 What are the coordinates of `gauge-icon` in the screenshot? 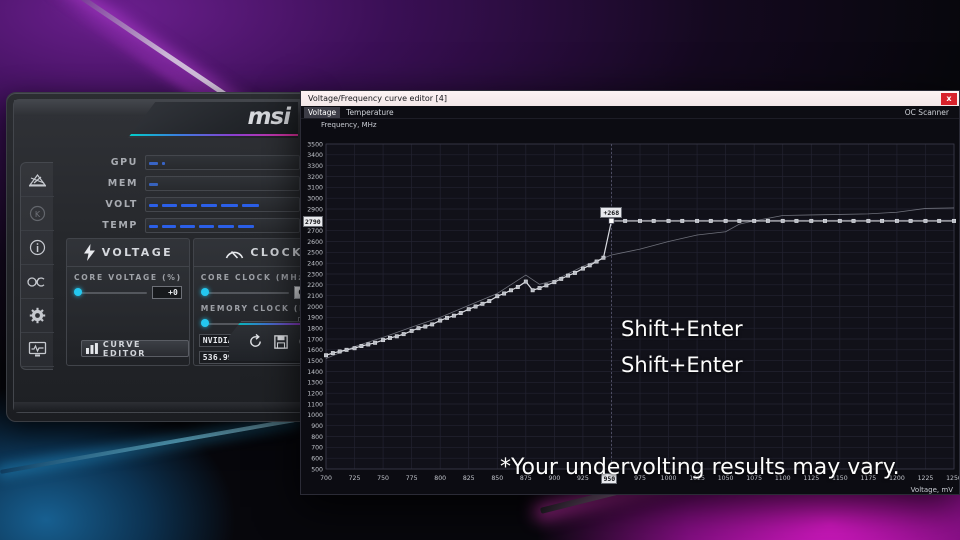 It's located at (235, 254).